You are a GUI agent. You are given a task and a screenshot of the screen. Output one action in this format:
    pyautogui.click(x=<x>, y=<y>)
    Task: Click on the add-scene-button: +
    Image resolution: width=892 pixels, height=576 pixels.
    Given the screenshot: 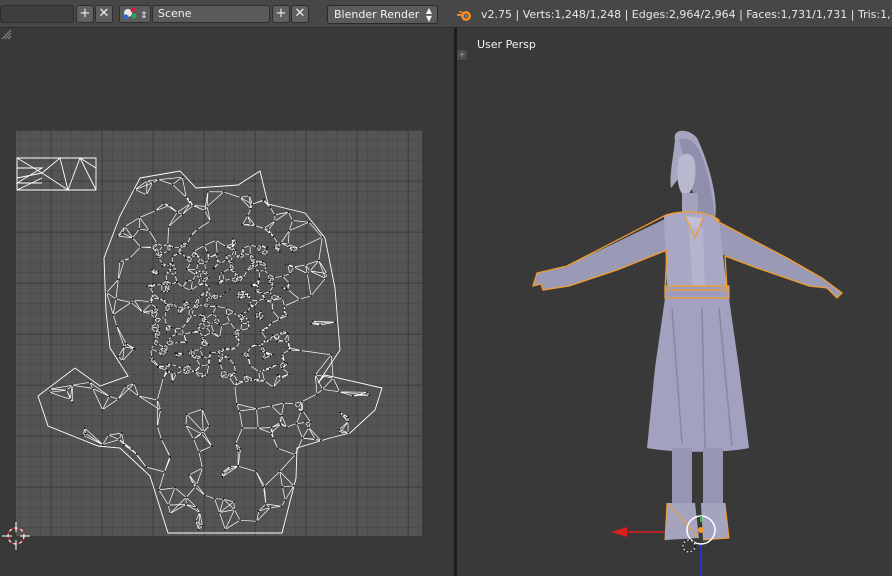 What is the action you would take?
    pyautogui.click(x=281, y=14)
    